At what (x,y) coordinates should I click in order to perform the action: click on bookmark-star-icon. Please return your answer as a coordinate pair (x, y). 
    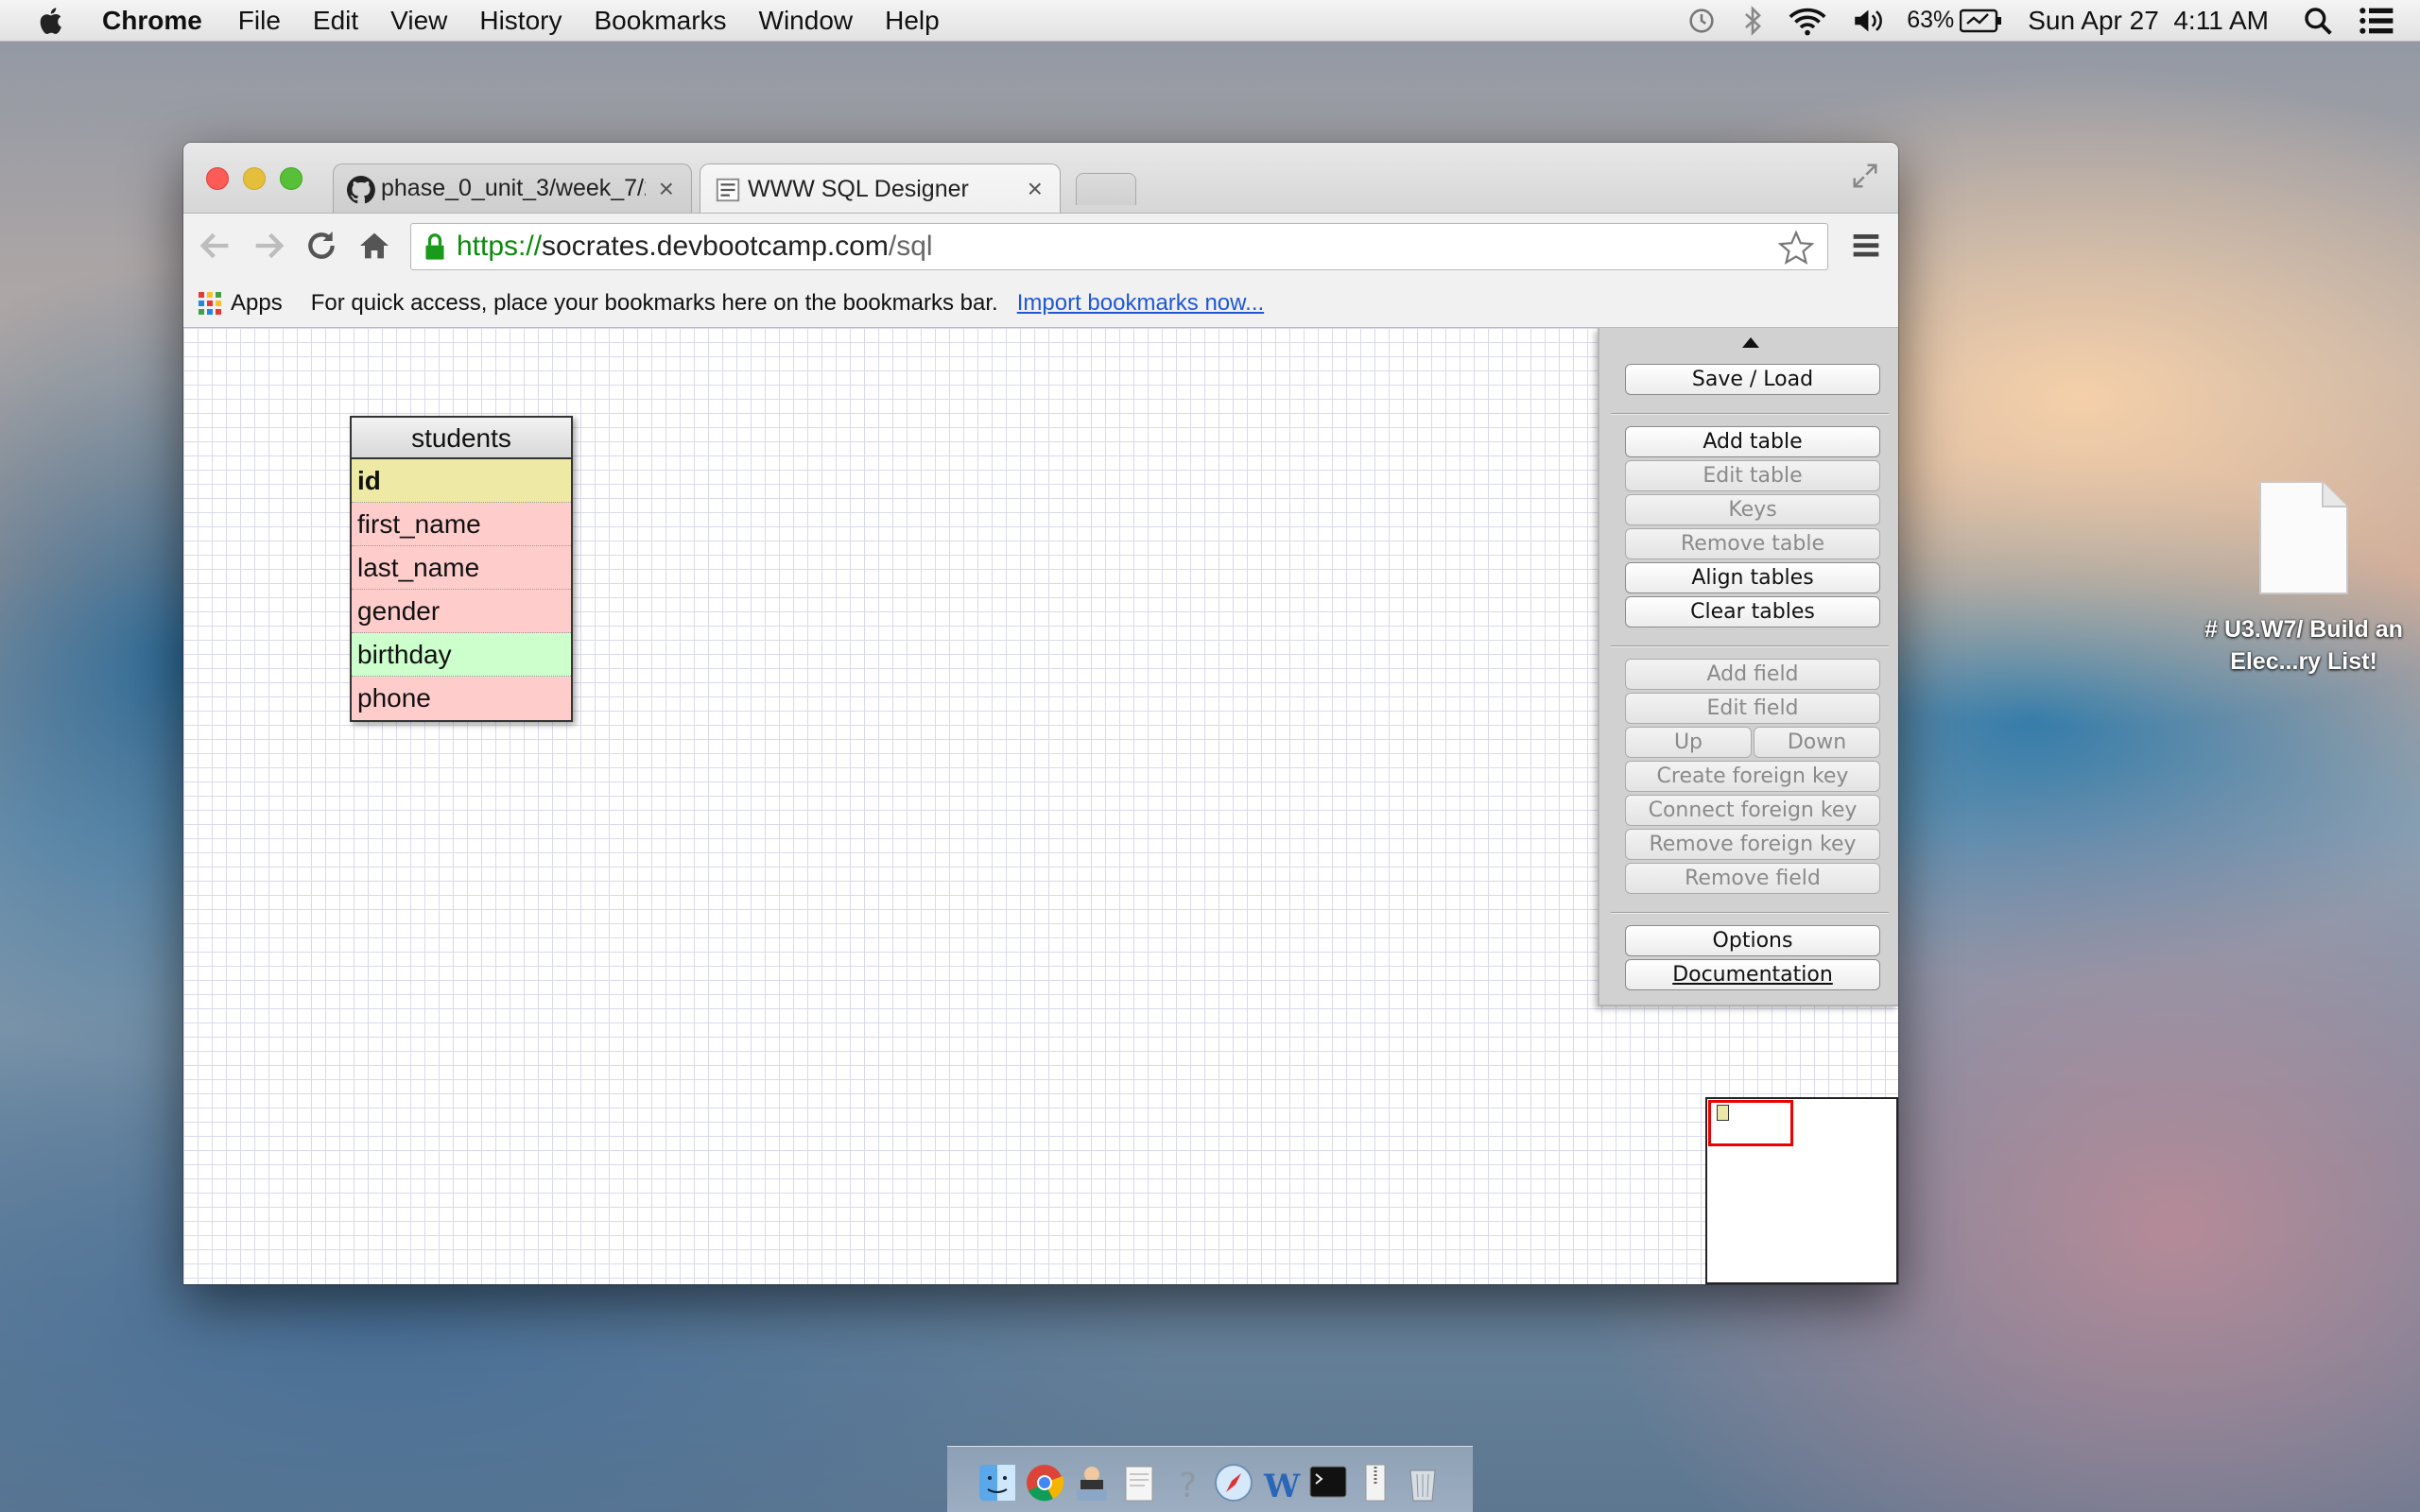
    Looking at the image, I should click on (1796, 248).